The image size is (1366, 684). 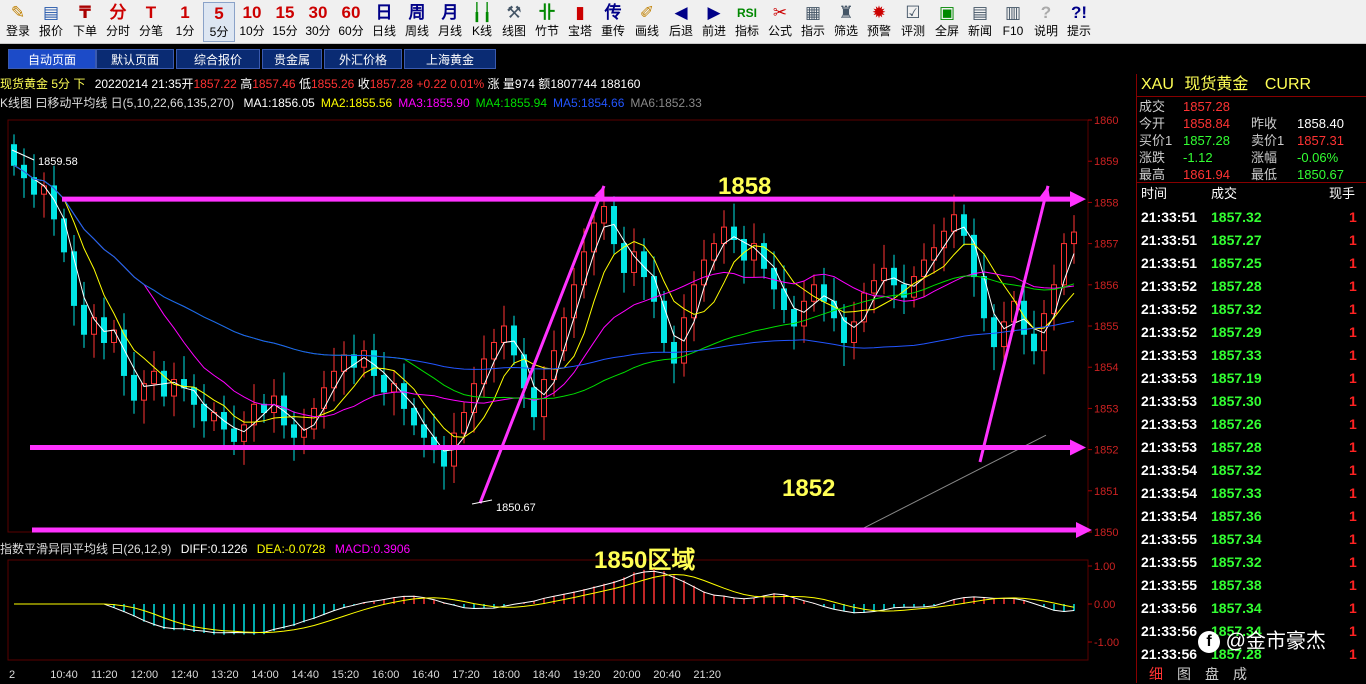 I want to click on trade-row: 21:33:55 1857.38 1, so click(x=1250, y=585).